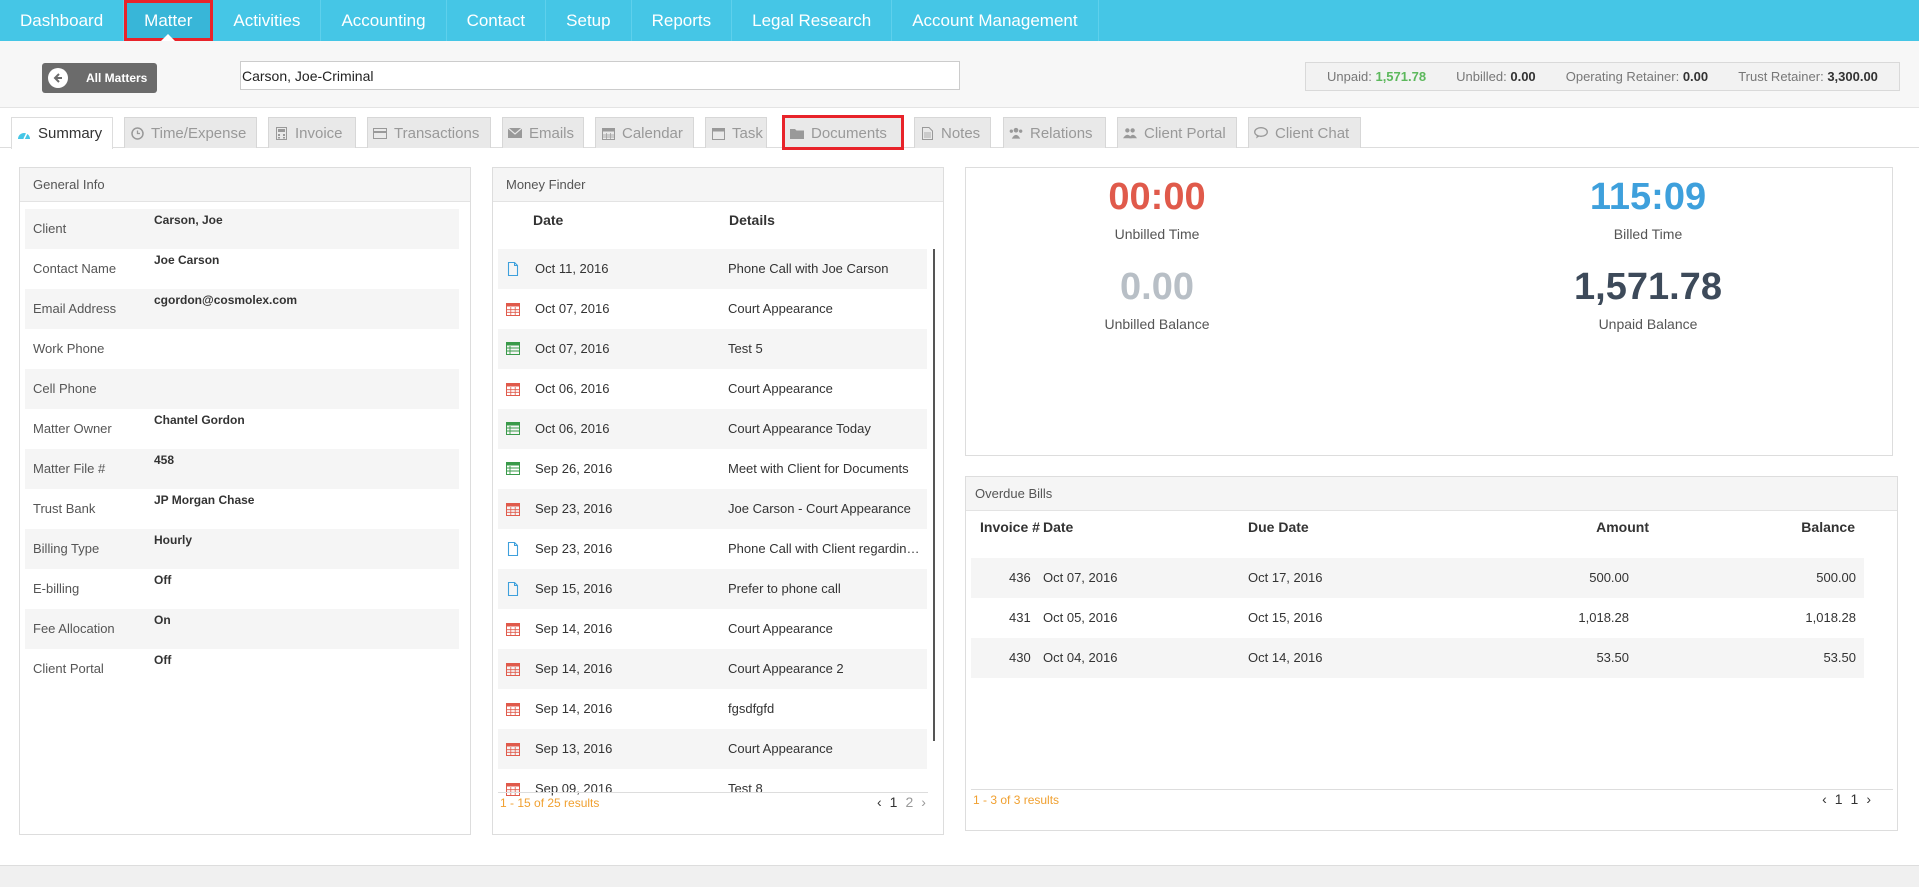 The width and height of the screenshot is (1919, 887). What do you see at coordinates (1157, 287) in the screenshot?
I see `unbilled-balance-value: 0.00` at bounding box center [1157, 287].